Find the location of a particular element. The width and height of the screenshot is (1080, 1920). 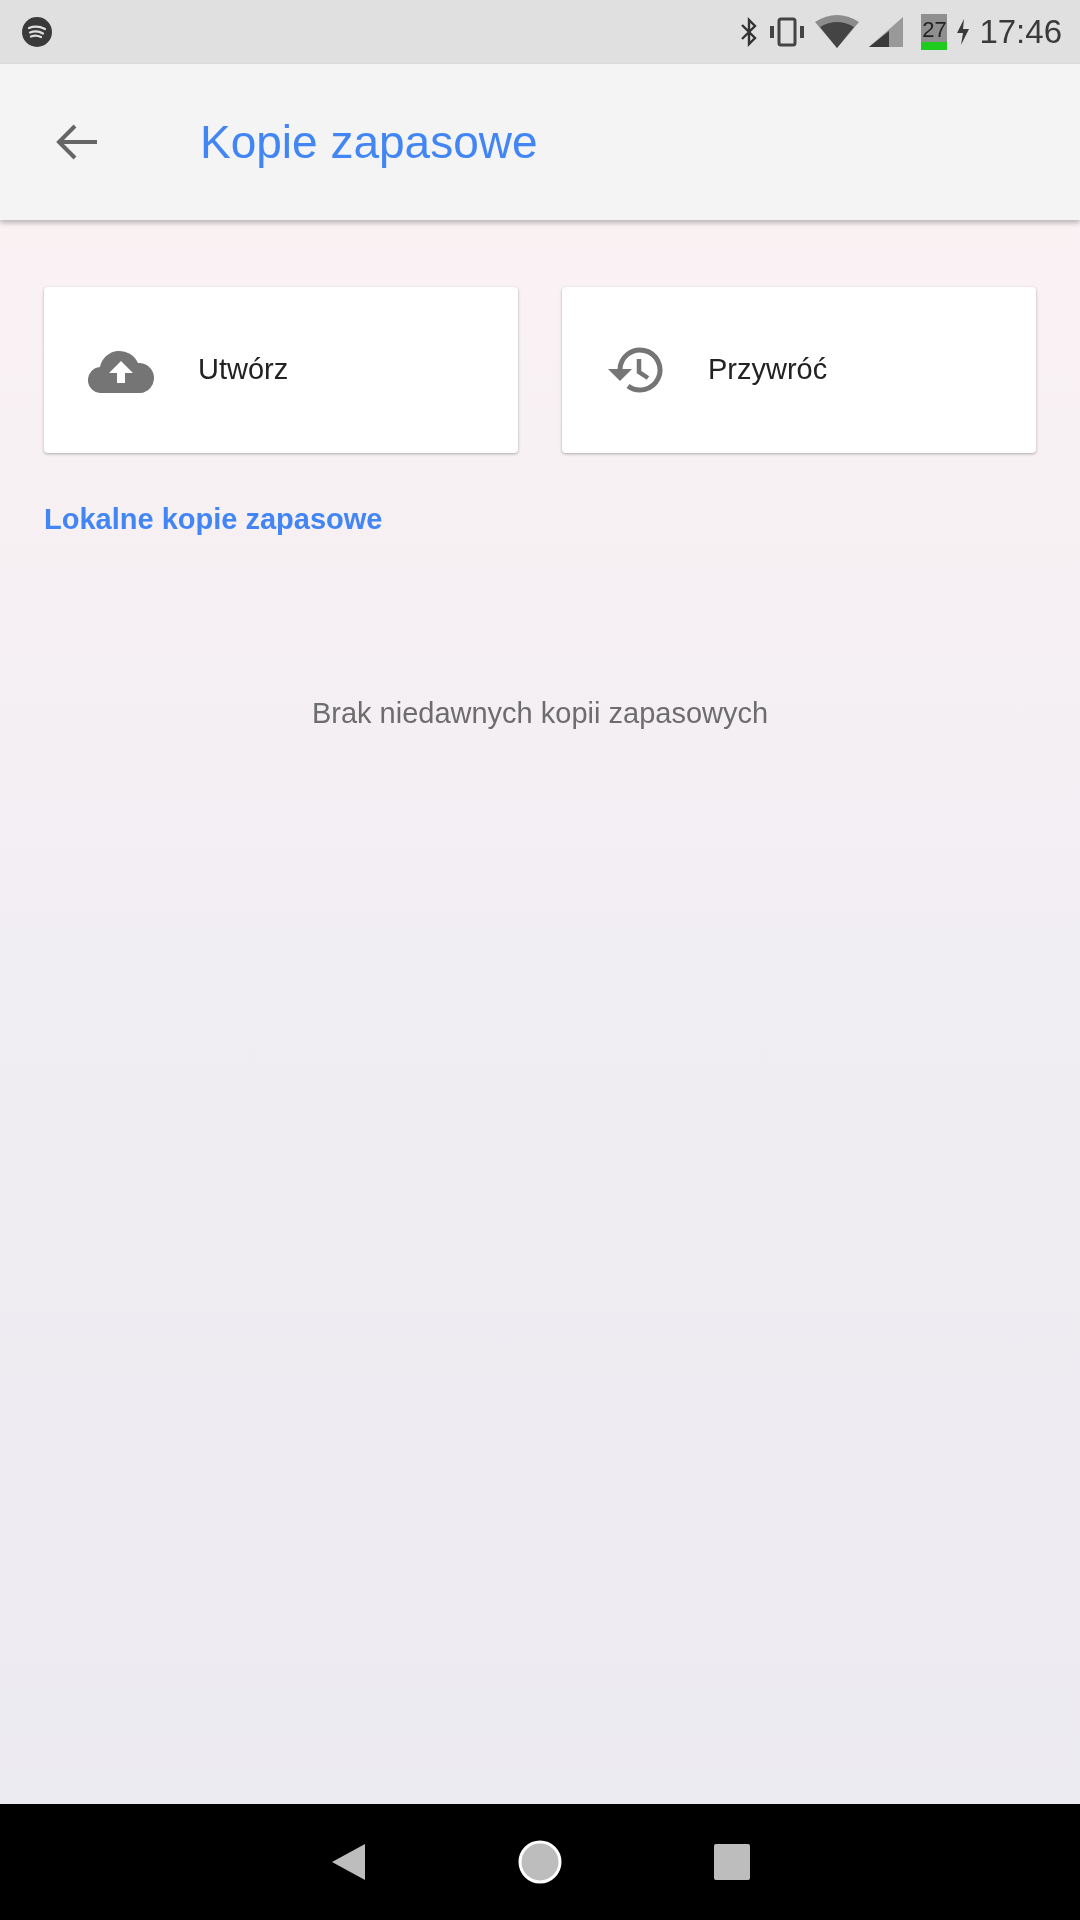

spotify-icon is located at coordinates (37, 32).